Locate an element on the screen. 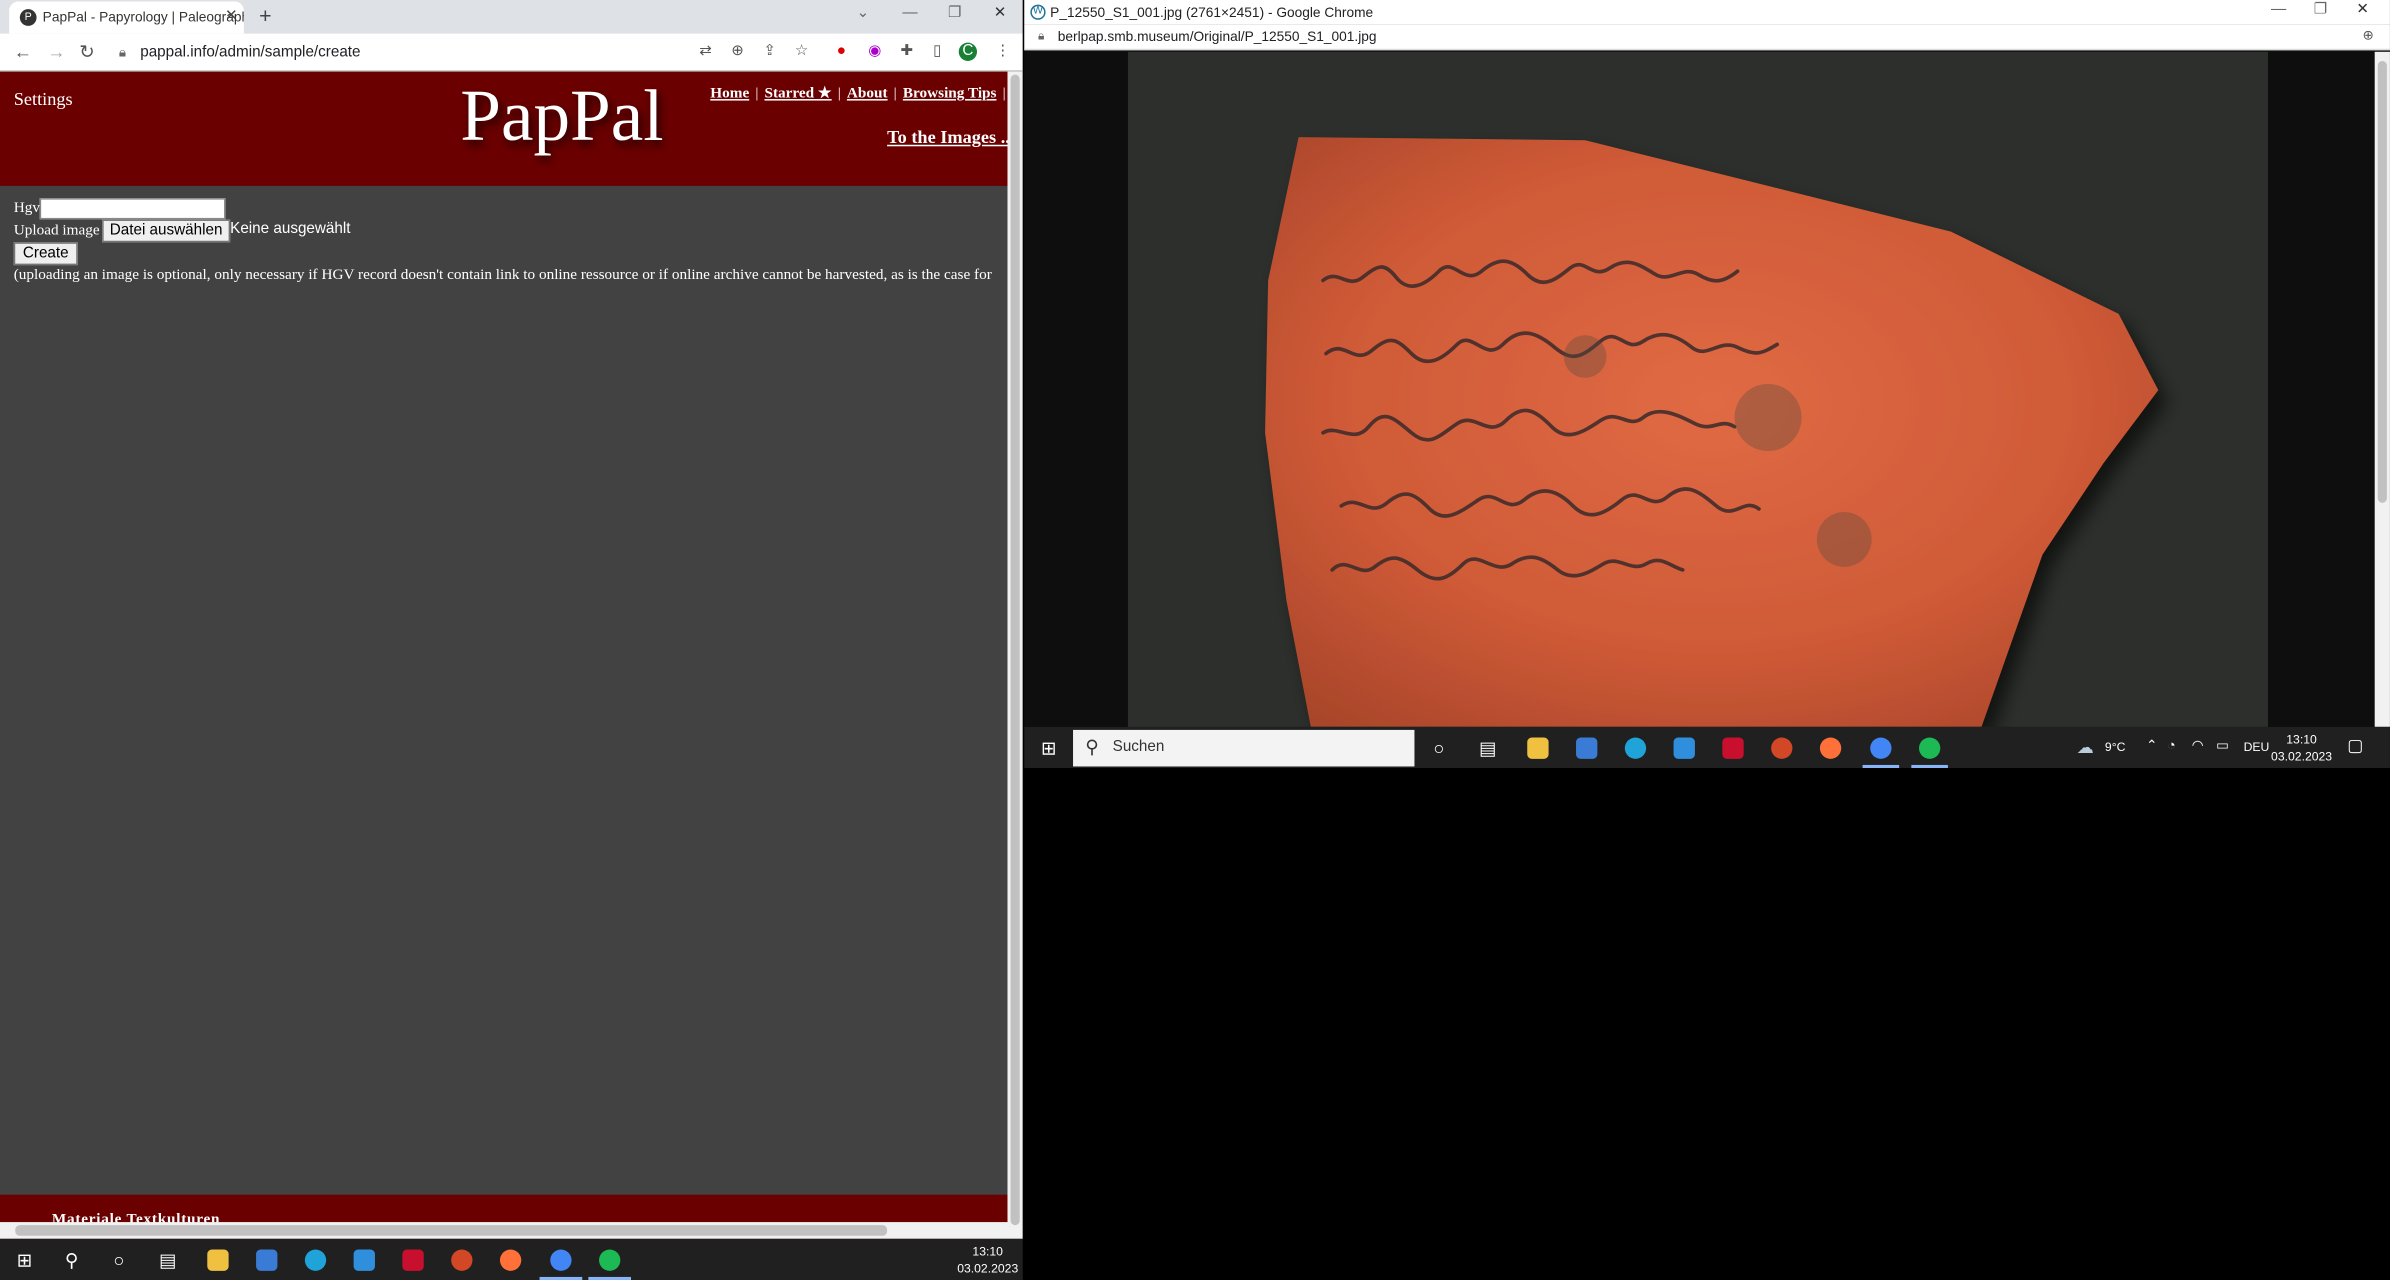 Image resolution: width=2390 pixels, height=1280 pixels. weather-cloud-icon: ☁ is located at coordinates (2085, 748).